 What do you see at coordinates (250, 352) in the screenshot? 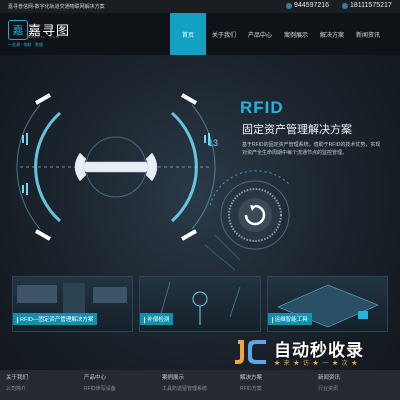
I see `watermark-logo-icon` at bounding box center [250, 352].